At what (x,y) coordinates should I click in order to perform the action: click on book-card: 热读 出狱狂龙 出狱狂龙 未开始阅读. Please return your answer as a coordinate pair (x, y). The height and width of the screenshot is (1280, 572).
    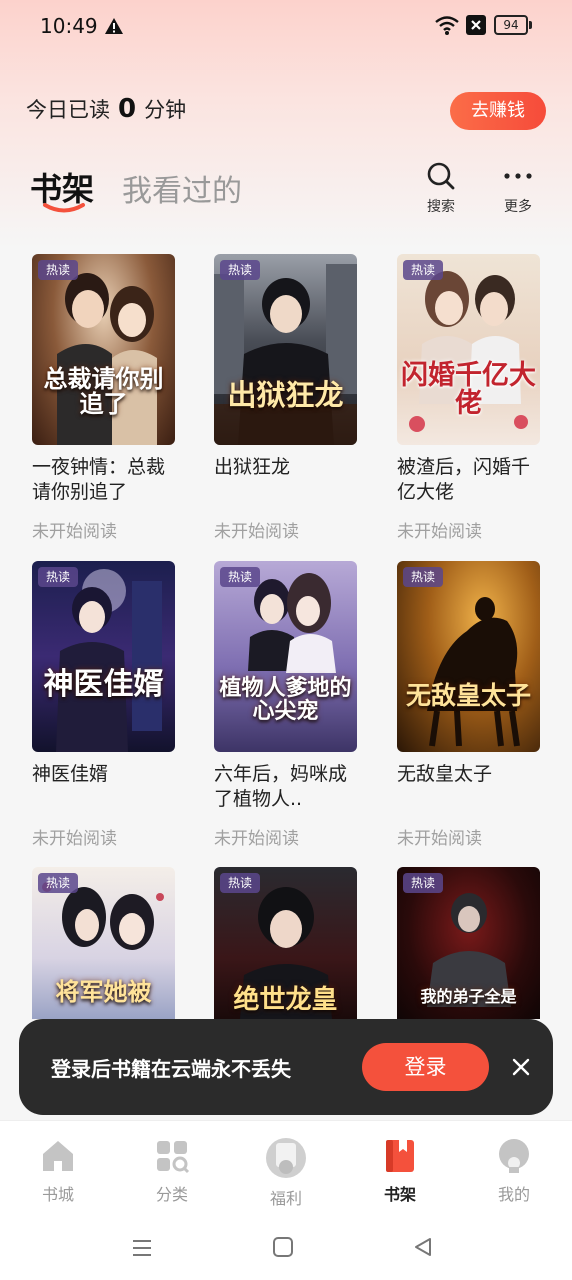
    Looking at the image, I should click on (287, 398).